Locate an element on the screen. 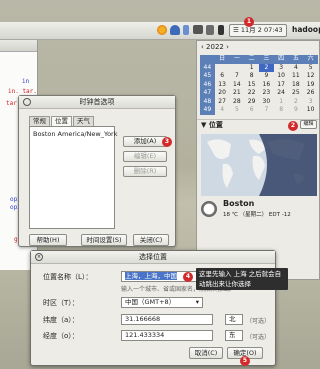 Image resolution: width=320 pixels, height=369 pixels. calendar-day: 24 is located at coordinates (281, 93).